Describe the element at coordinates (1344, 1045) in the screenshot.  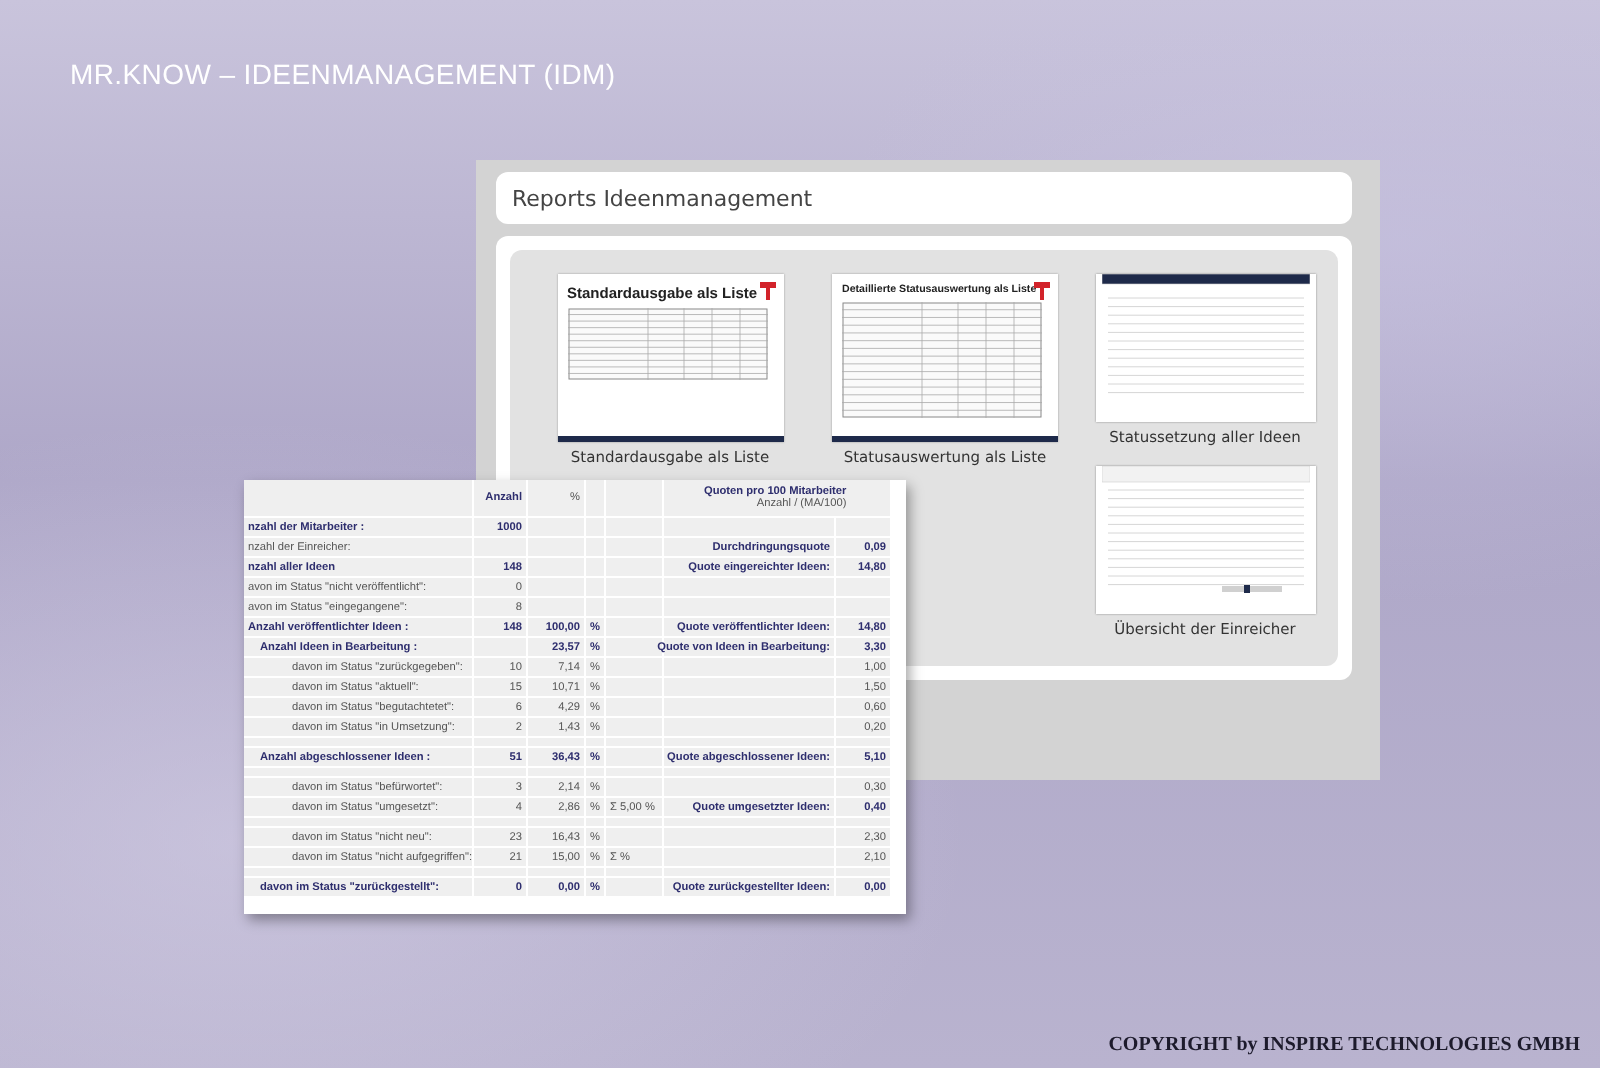
I see `copyright-notice: COPYRIGHT by INSPIRE TECHNOLOGIES GMBH` at that location.